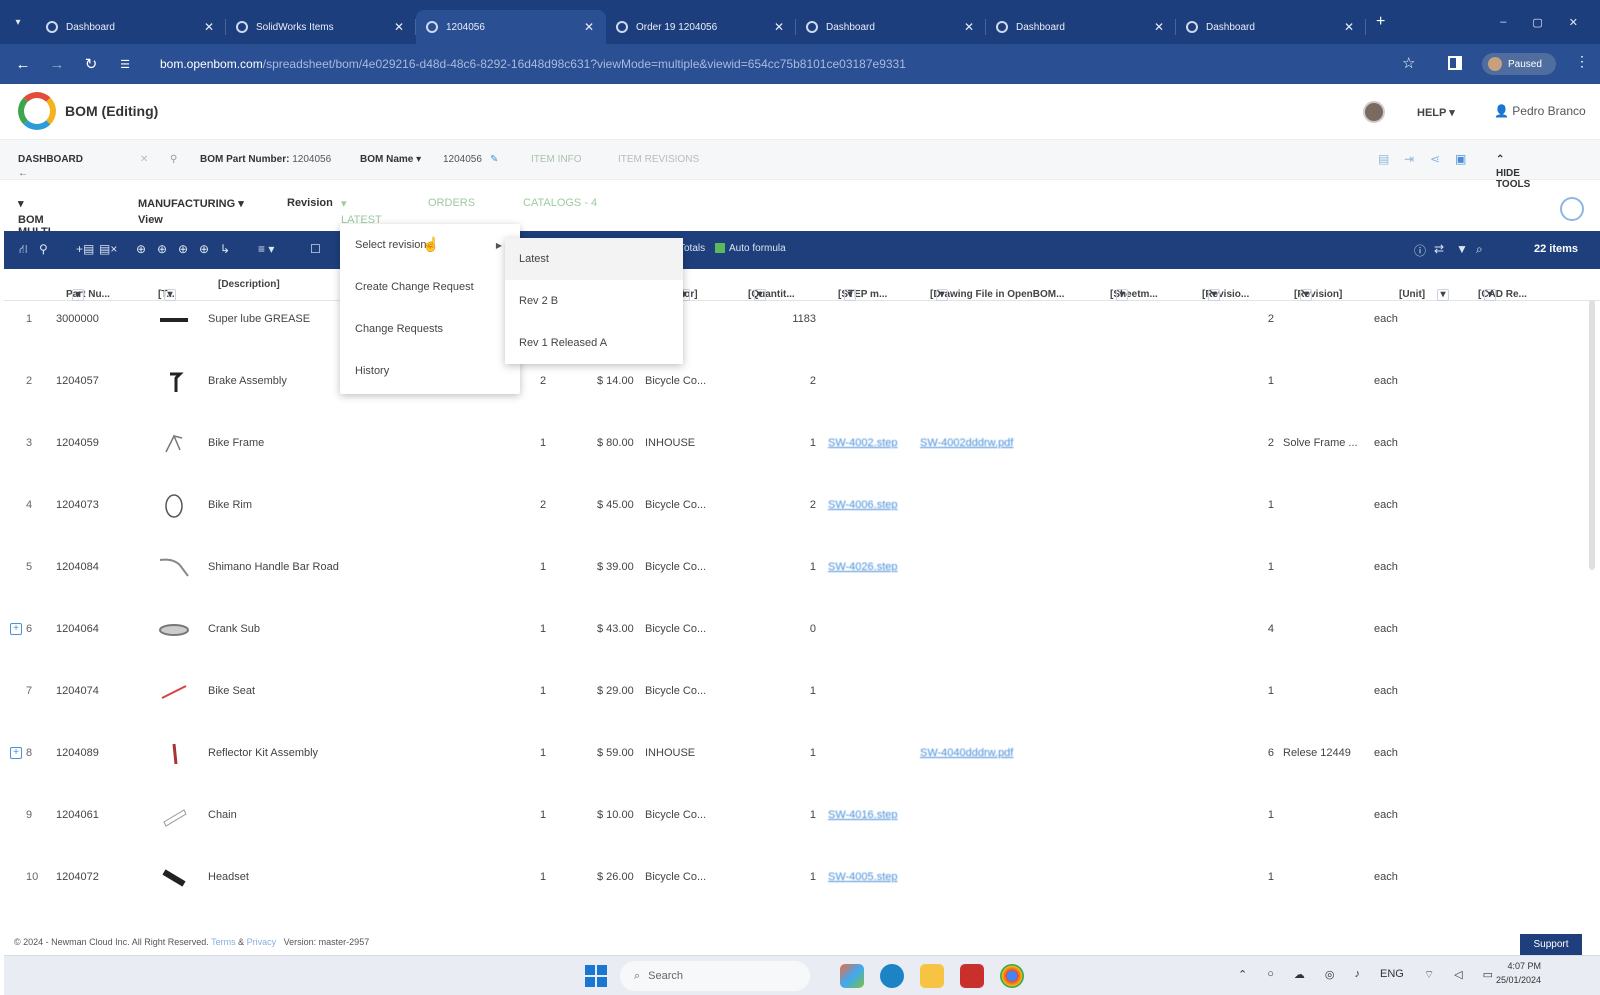 The height and width of the screenshot is (995, 1600). What do you see at coordinates (390, 159) in the screenshot?
I see `bom-name-dropdown: BOM Name ▾` at bounding box center [390, 159].